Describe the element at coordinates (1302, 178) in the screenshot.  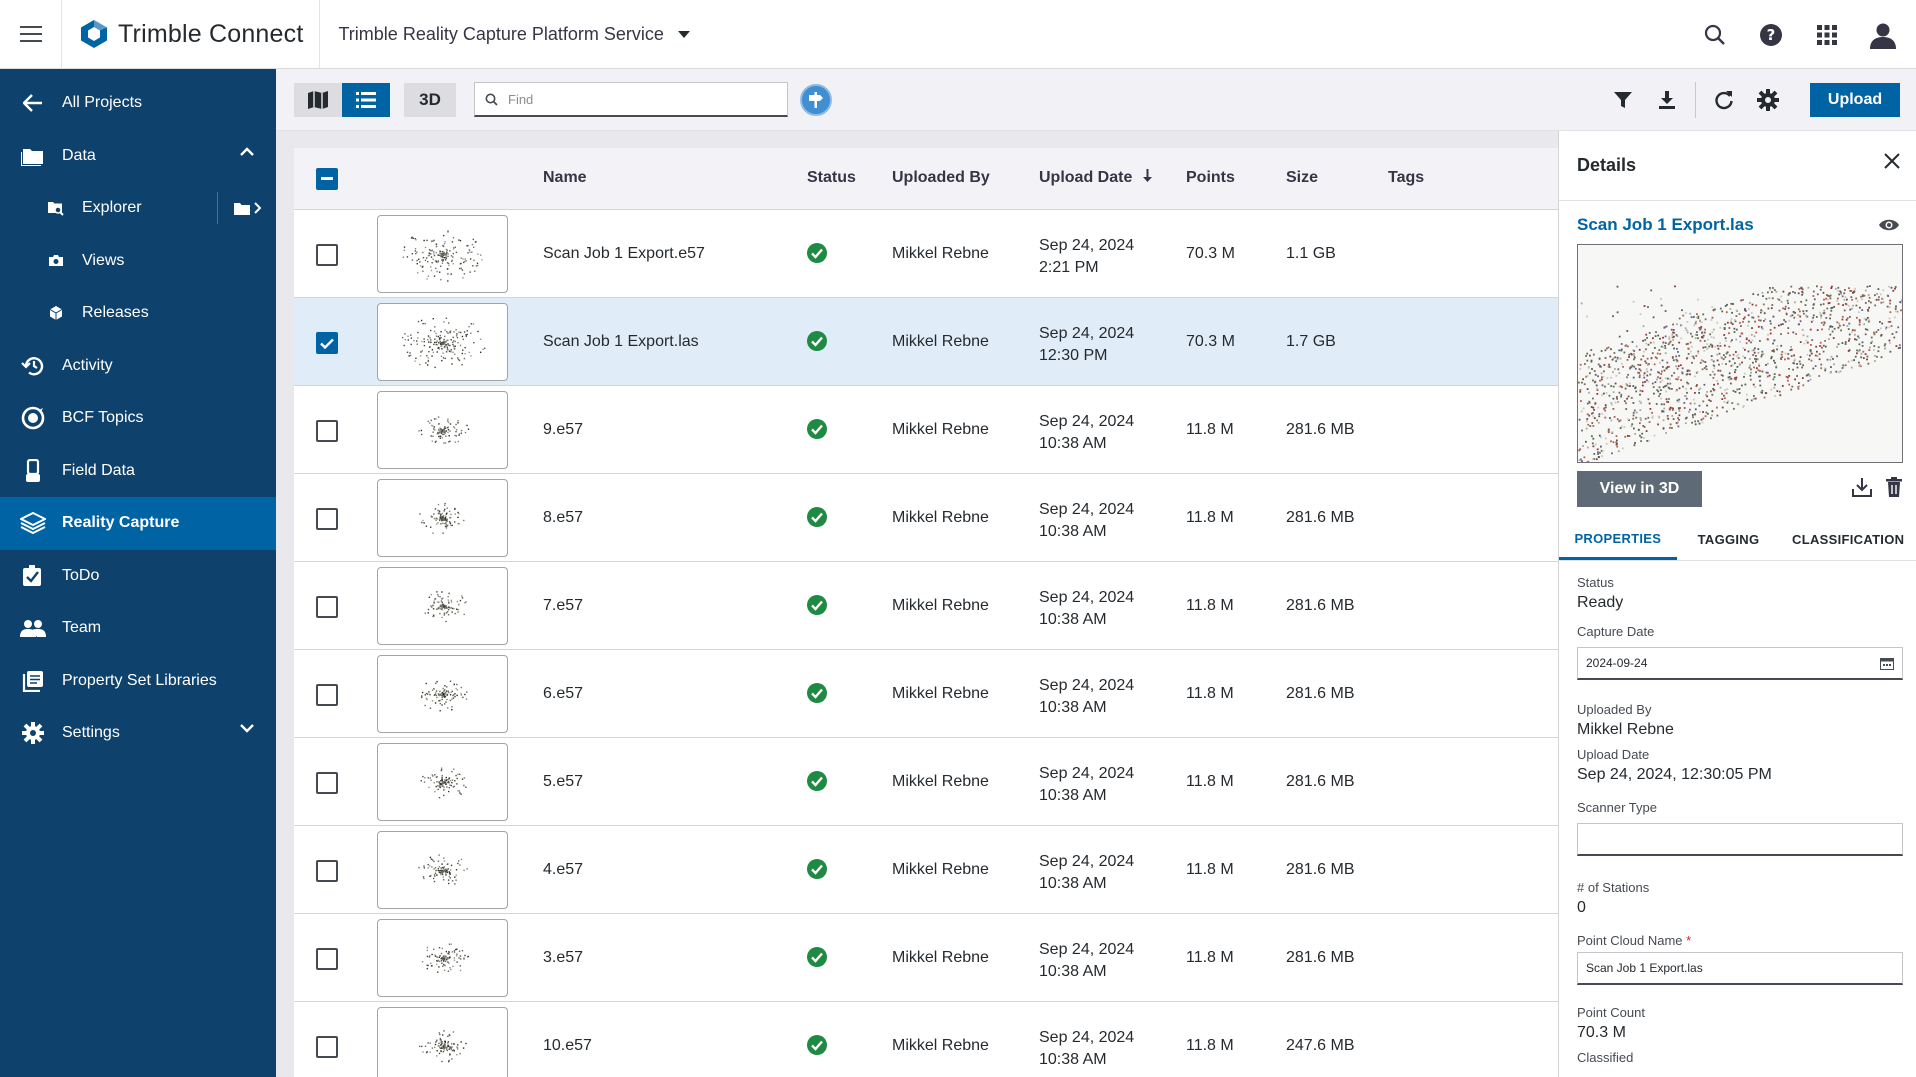
I see `column-header-size: Size` at that location.